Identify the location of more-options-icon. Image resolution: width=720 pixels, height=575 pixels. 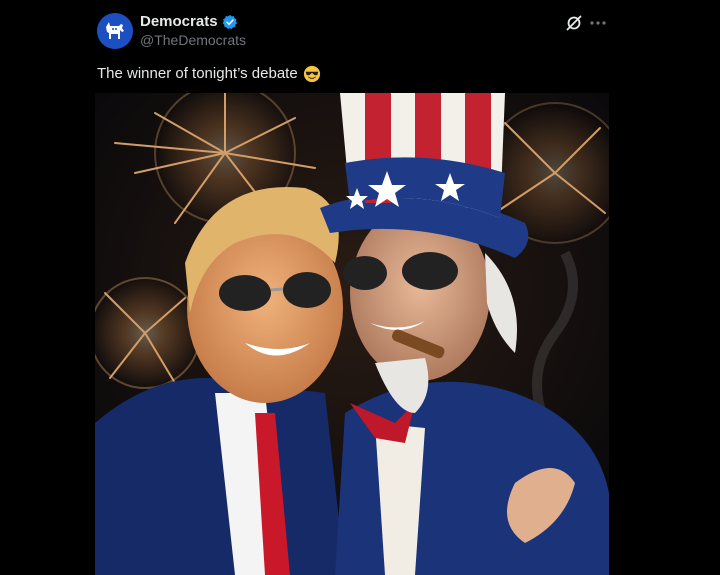
(598, 23).